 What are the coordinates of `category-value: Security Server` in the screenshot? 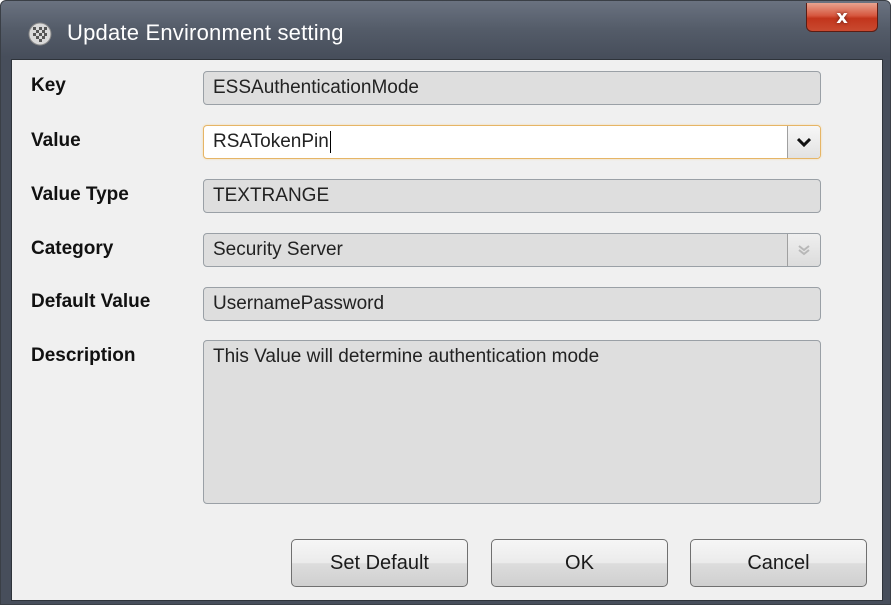 It's located at (278, 249).